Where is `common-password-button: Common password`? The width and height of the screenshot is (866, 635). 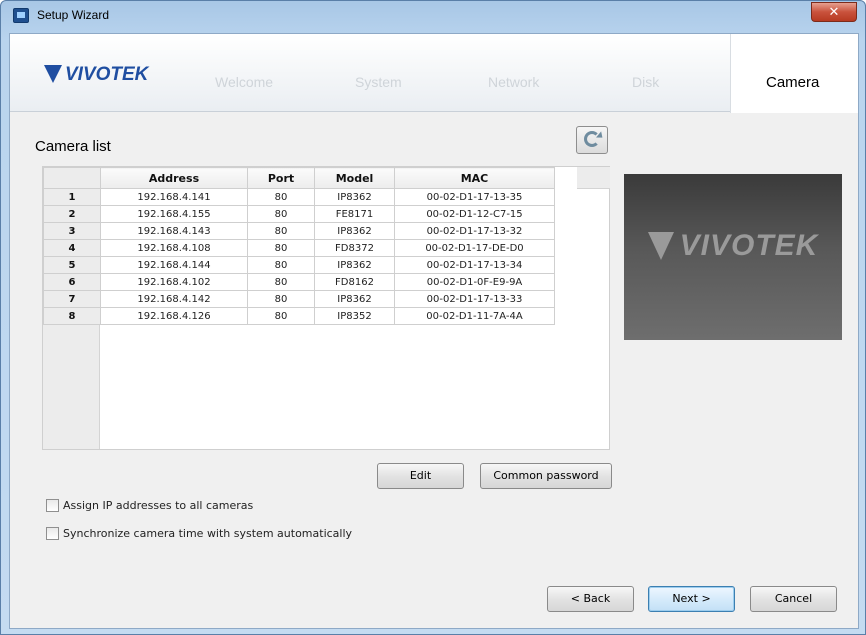 common-password-button: Common password is located at coordinates (546, 476).